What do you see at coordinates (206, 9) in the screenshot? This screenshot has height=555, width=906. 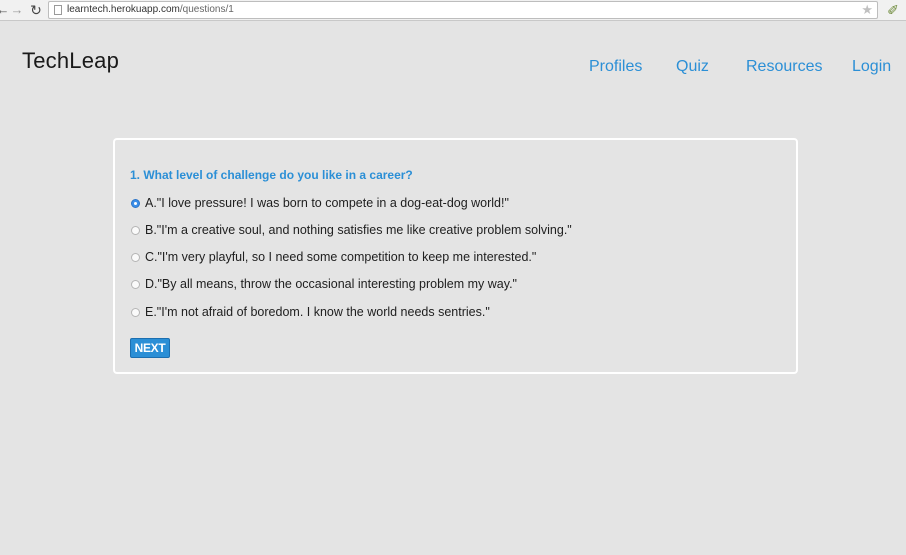 I see `url-path: /questions/1` at bounding box center [206, 9].